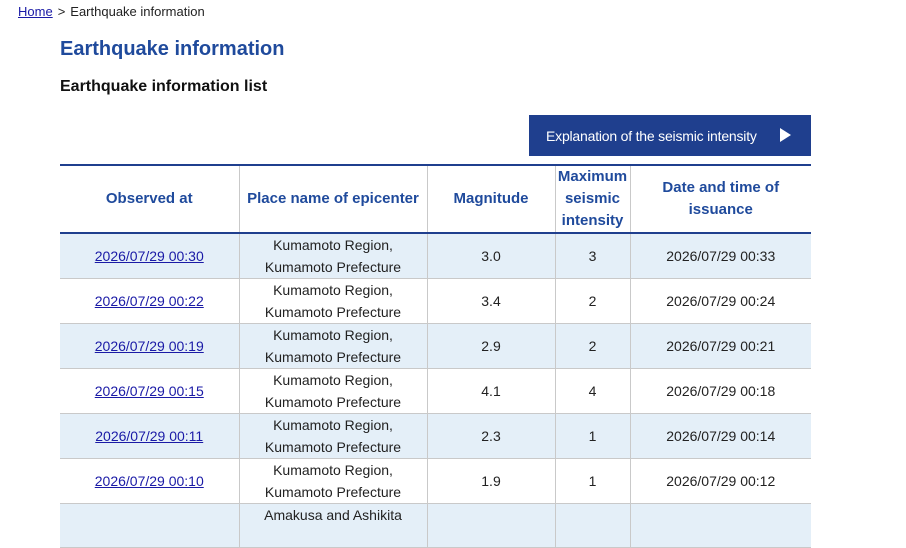 This screenshot has height=548, width=906. Describe the element at coordinates (720, 301) in the screenshot. I see `issued-cell: 2026/07/29 00:24` at that location.